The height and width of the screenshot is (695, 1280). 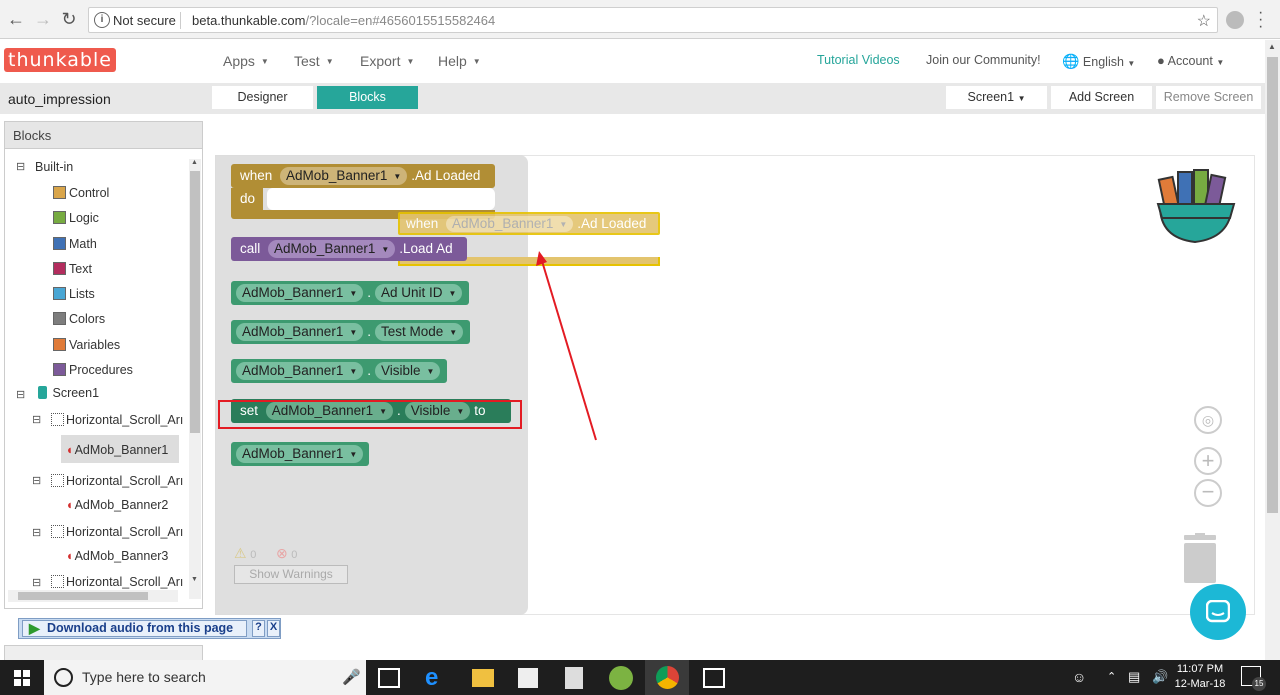 I want to click on property-dropdown: Visible ▼, so click(x=408, y=371).